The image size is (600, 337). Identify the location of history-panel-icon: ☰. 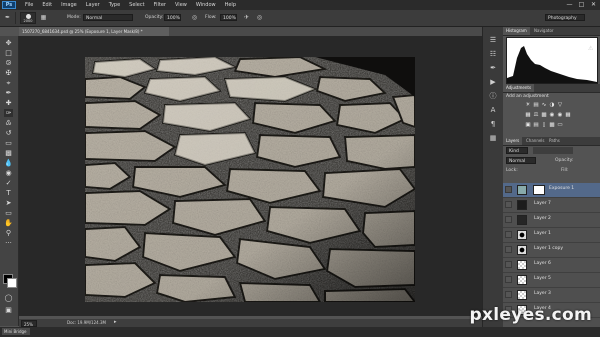
(493, 39).